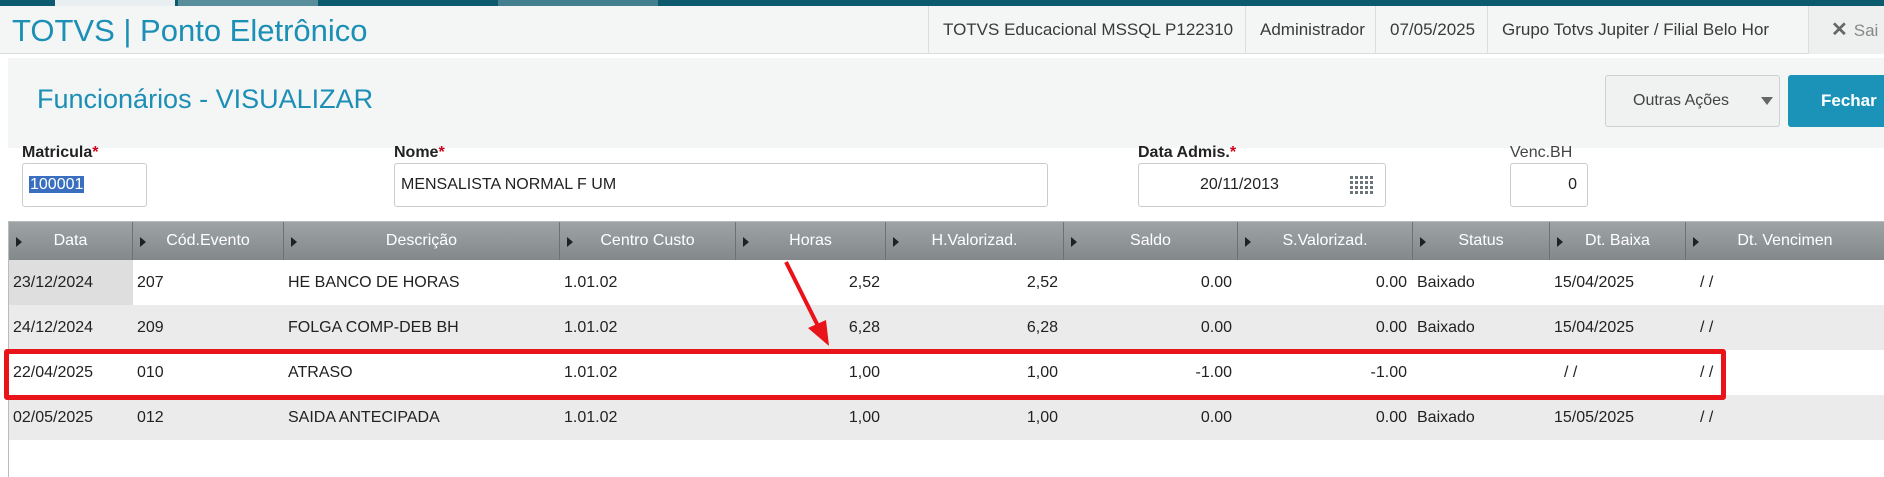 Image resolution: width=1884 pixels, height=477 pixels. What do you see at coordinates (806, 303) in the screenshot?
I see `annotation-arrow` at bounding box center [806, 303].